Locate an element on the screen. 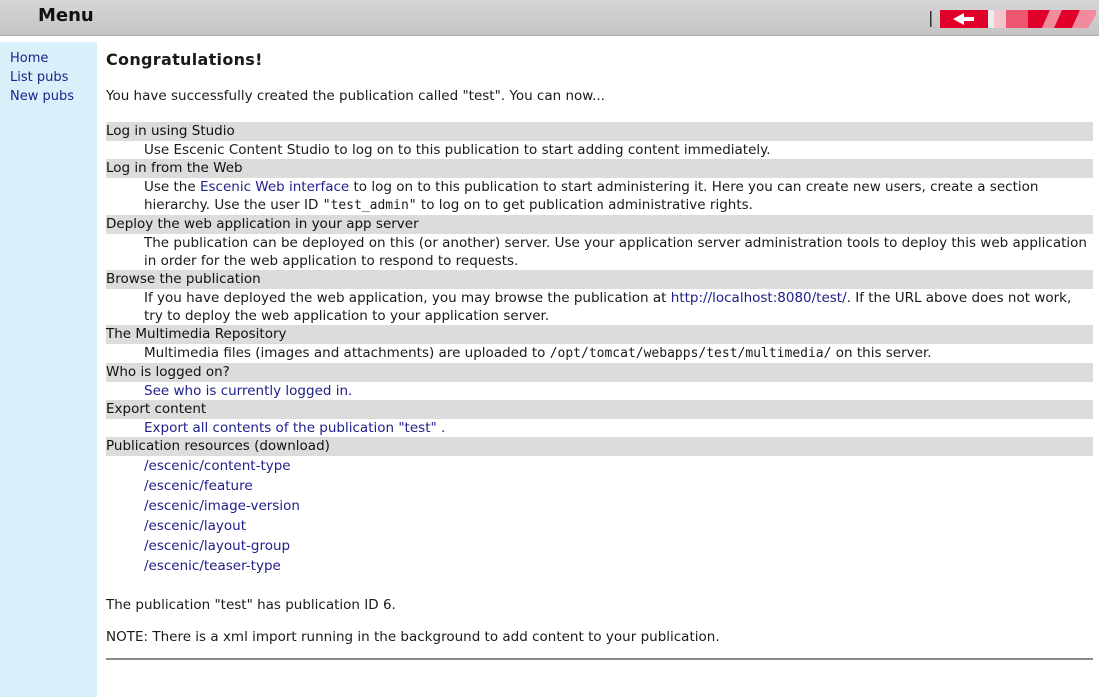 This screenshot has height=697, width=1099. header-bar: Menu is located at coordinates (549, 18).